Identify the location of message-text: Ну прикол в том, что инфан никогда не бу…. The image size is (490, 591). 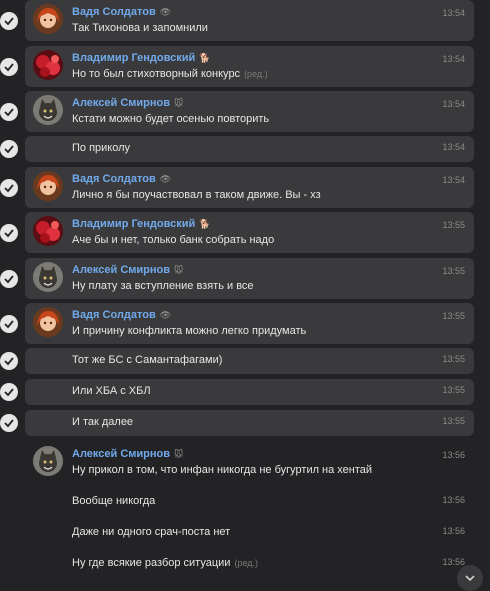
(222, 470).